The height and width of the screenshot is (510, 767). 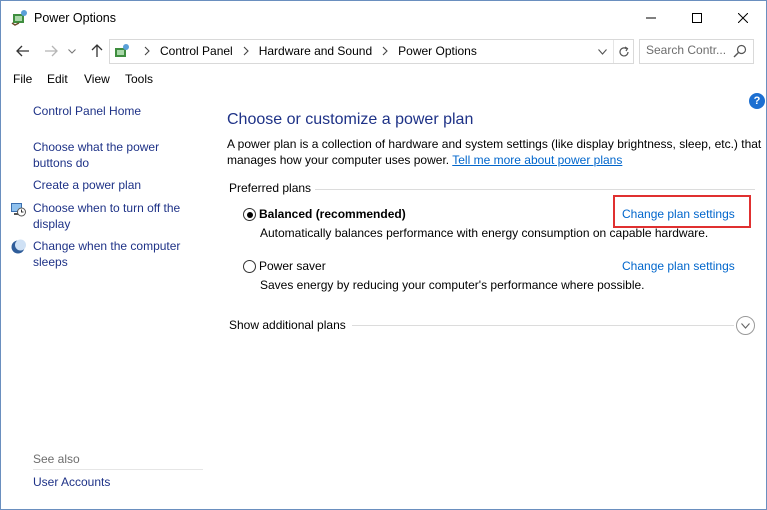 What do you see at coordinates (118, 186) in the screenshot?
I see `sidebar-item-create-plan: Create a power plan` at bounding box center [118, 186].